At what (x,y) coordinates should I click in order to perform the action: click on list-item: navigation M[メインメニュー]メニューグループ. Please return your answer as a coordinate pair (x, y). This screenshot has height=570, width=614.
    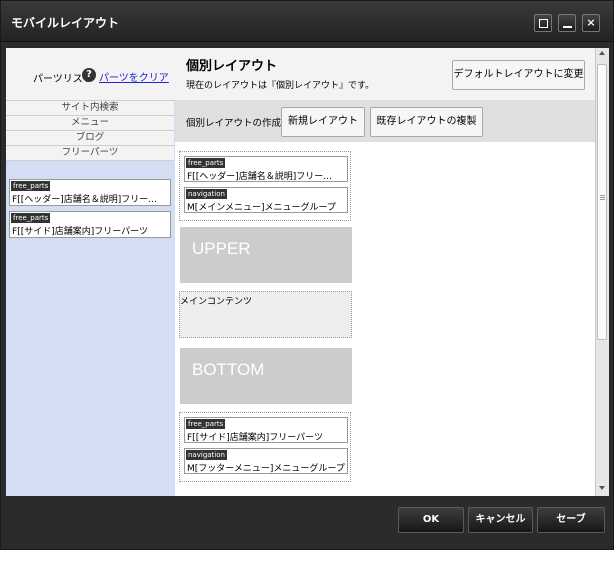
    Looking at the image, I should click on (266, 200).